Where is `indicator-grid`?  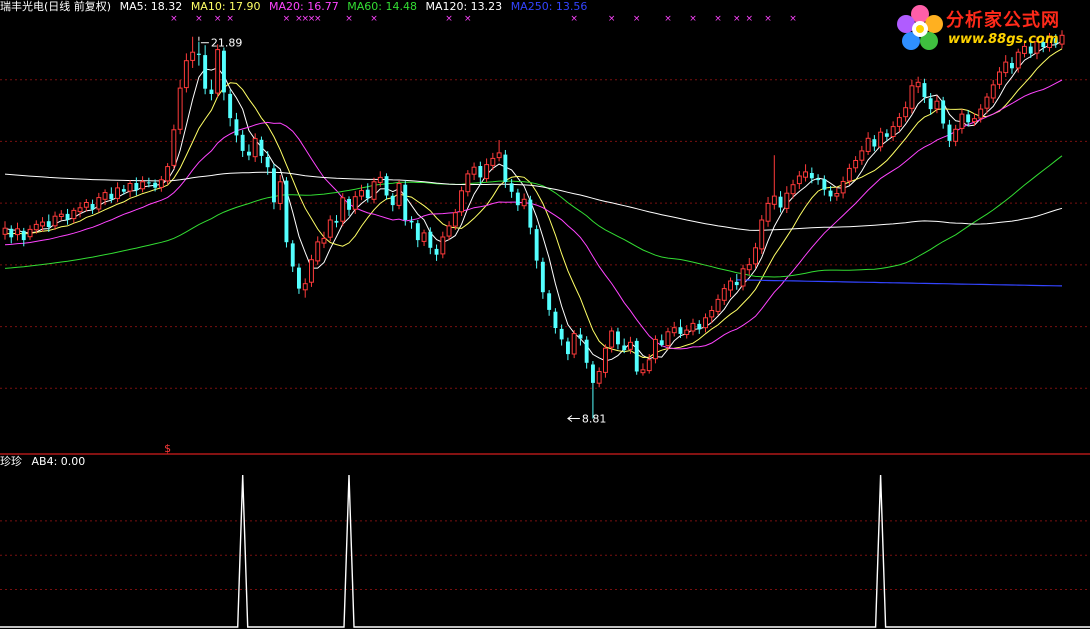
indicator-grid is located at coordinates (545, 555).